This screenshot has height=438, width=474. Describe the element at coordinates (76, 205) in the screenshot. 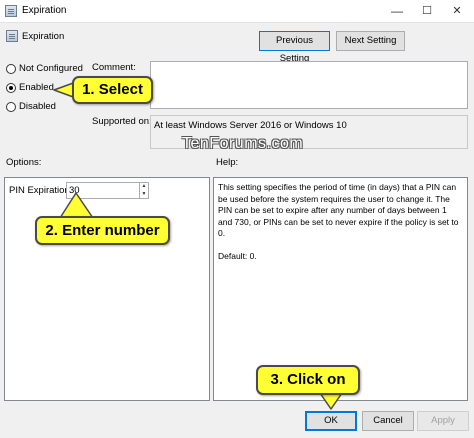

I see `arrow-to-pin-field` at that location.